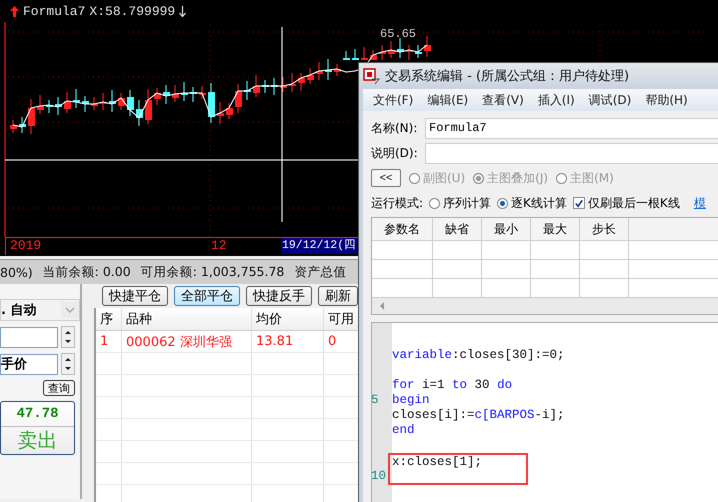 The image size is (718, 502). What do you see at coordinates (386, 178) in the screenshot?
I see `collapse-button: <<` at bounding box center [386, 178].